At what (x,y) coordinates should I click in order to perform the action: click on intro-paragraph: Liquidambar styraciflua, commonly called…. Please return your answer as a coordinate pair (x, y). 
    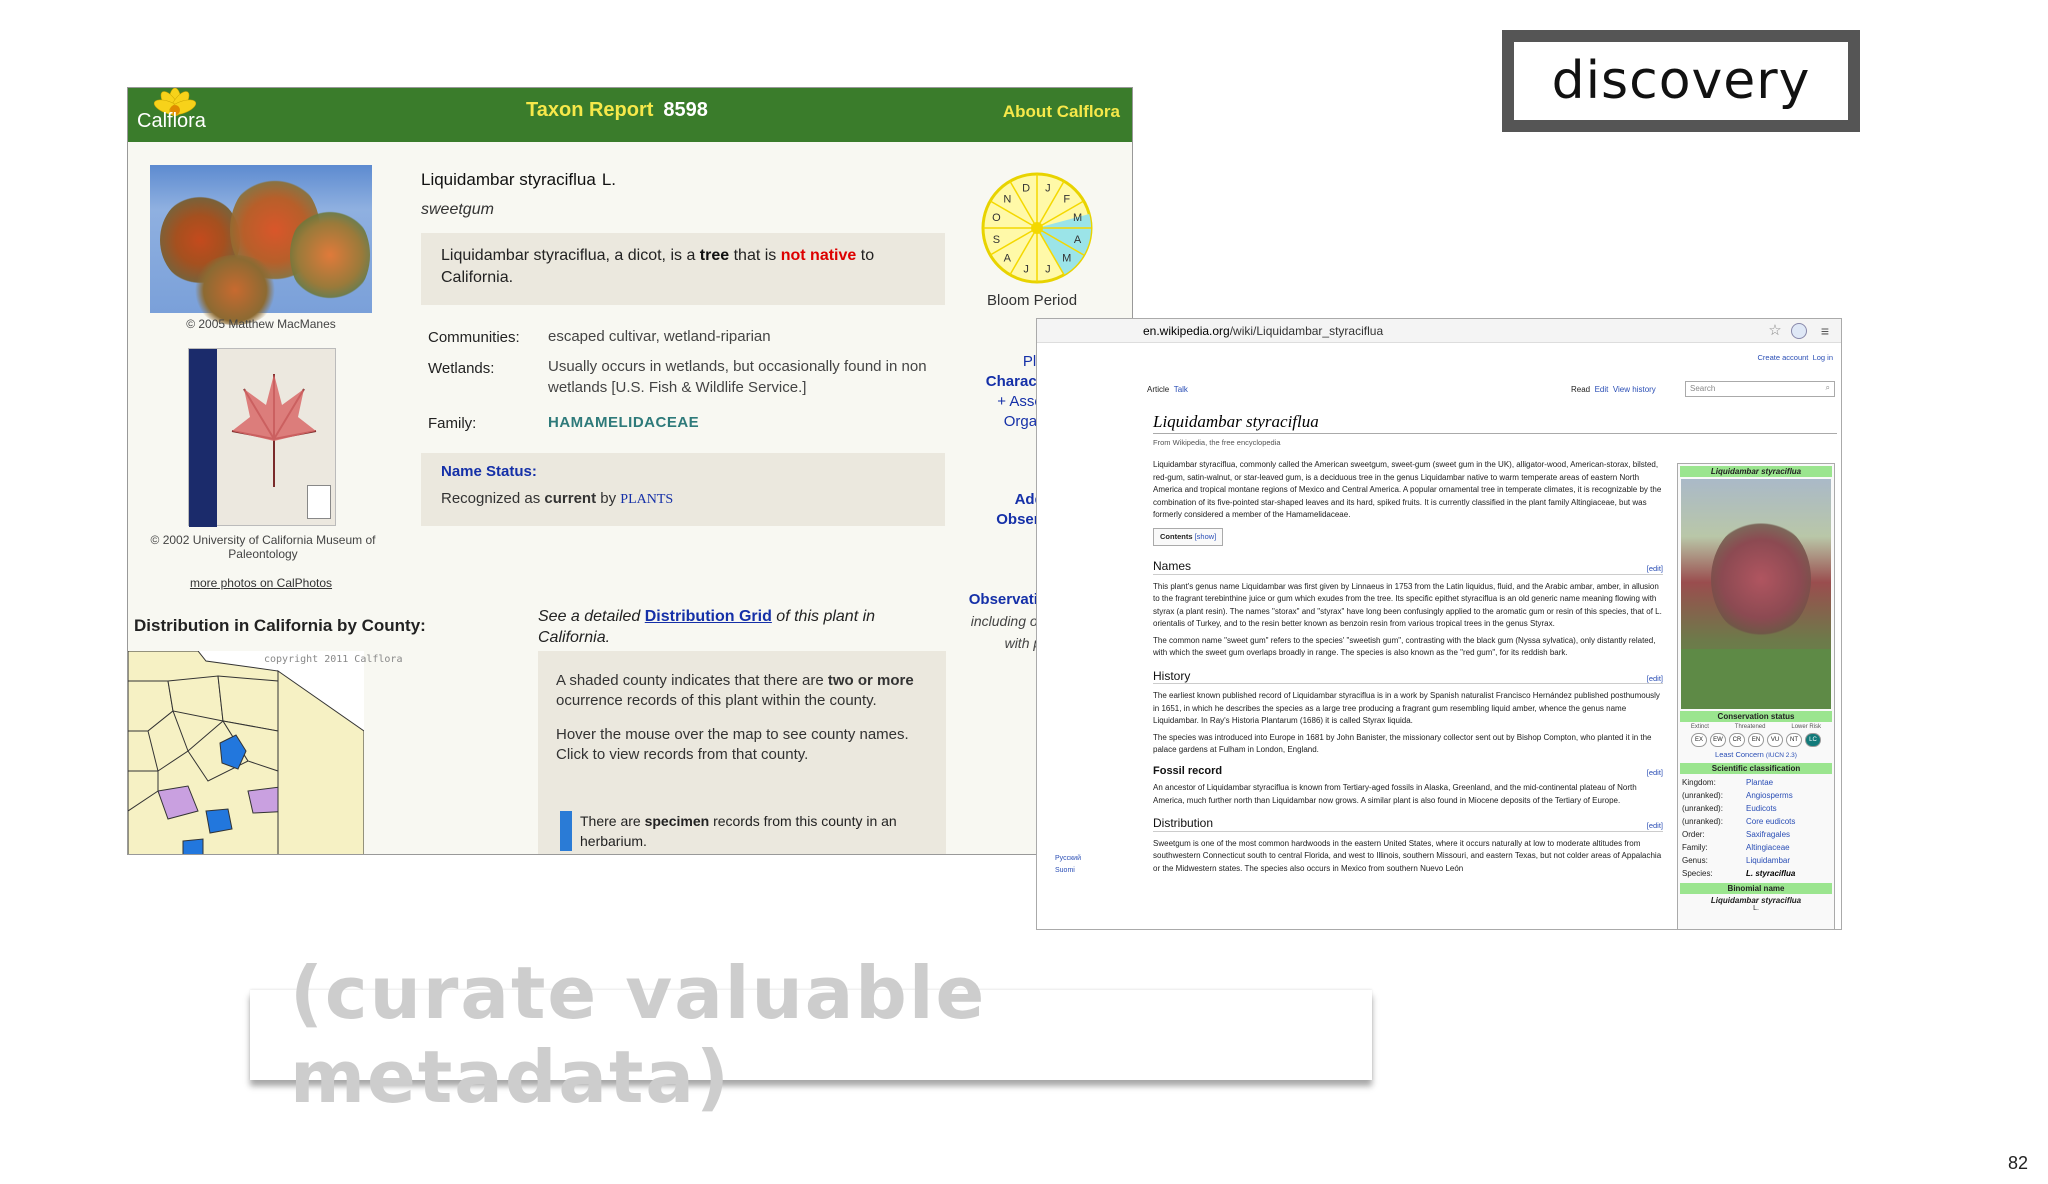
    Looking at the image, I should click on (1407, 489).